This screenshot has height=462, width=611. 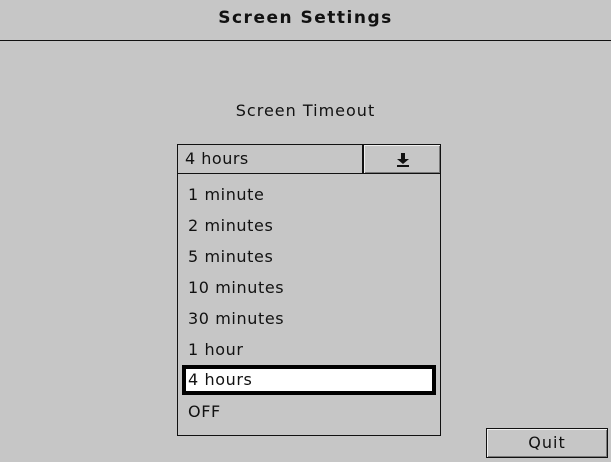 What do you see at coordinates (309, 227) in the screenshot?
I see `option-2-minutes: 2 minutes` at bounding box center [309, 227].